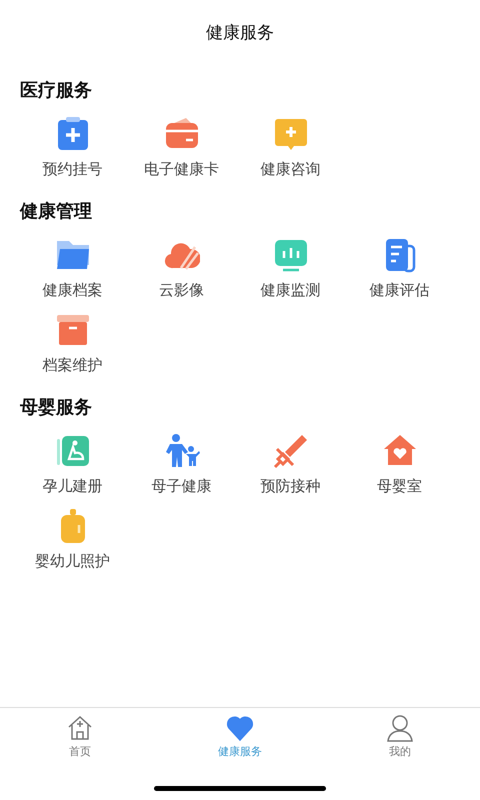  I want to click on service-item: 母子健康, so click(181, 464).